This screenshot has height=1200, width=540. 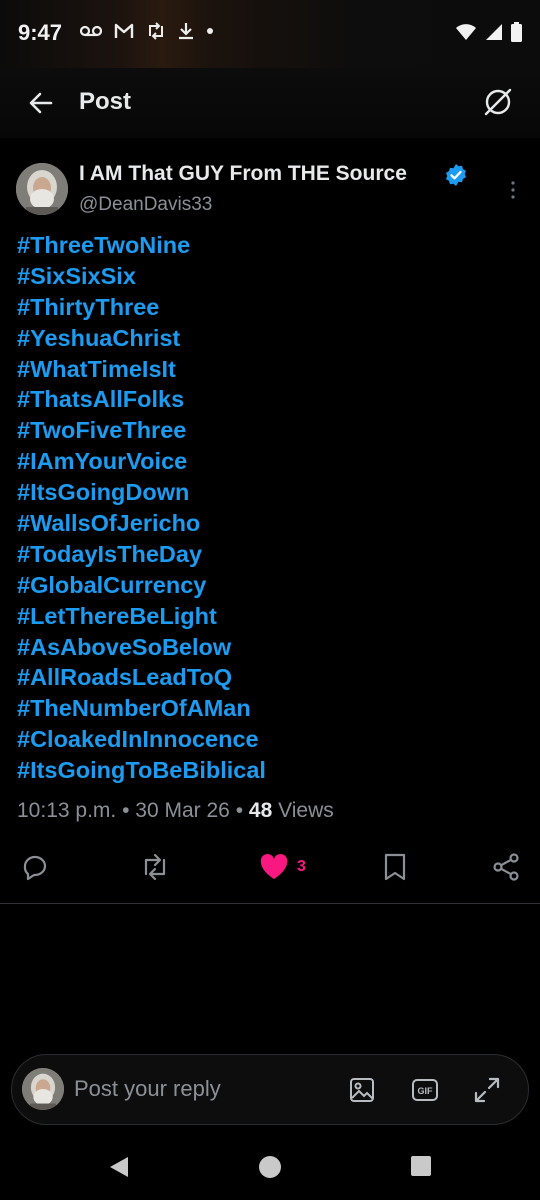 What do you see at coordinates (267, 585) in the screenshot?
I see `hashtag-link: #GlobalCurrency` at bounding box center [267, 585].